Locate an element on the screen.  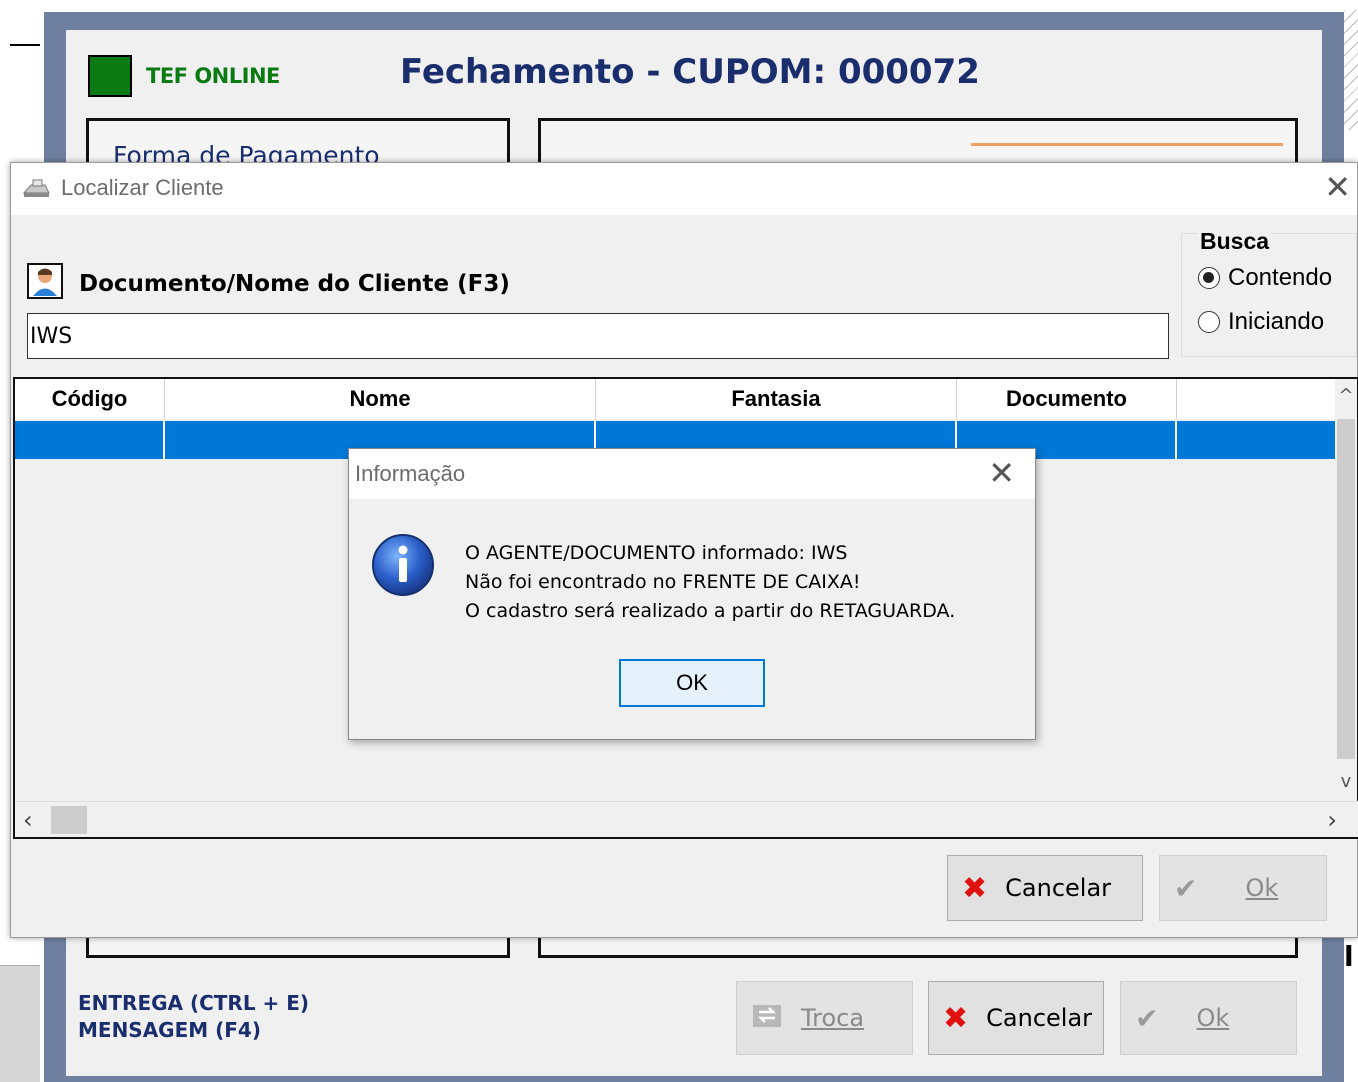
radio-contendo-label: Contendo is located at coordinates (1280, 277).